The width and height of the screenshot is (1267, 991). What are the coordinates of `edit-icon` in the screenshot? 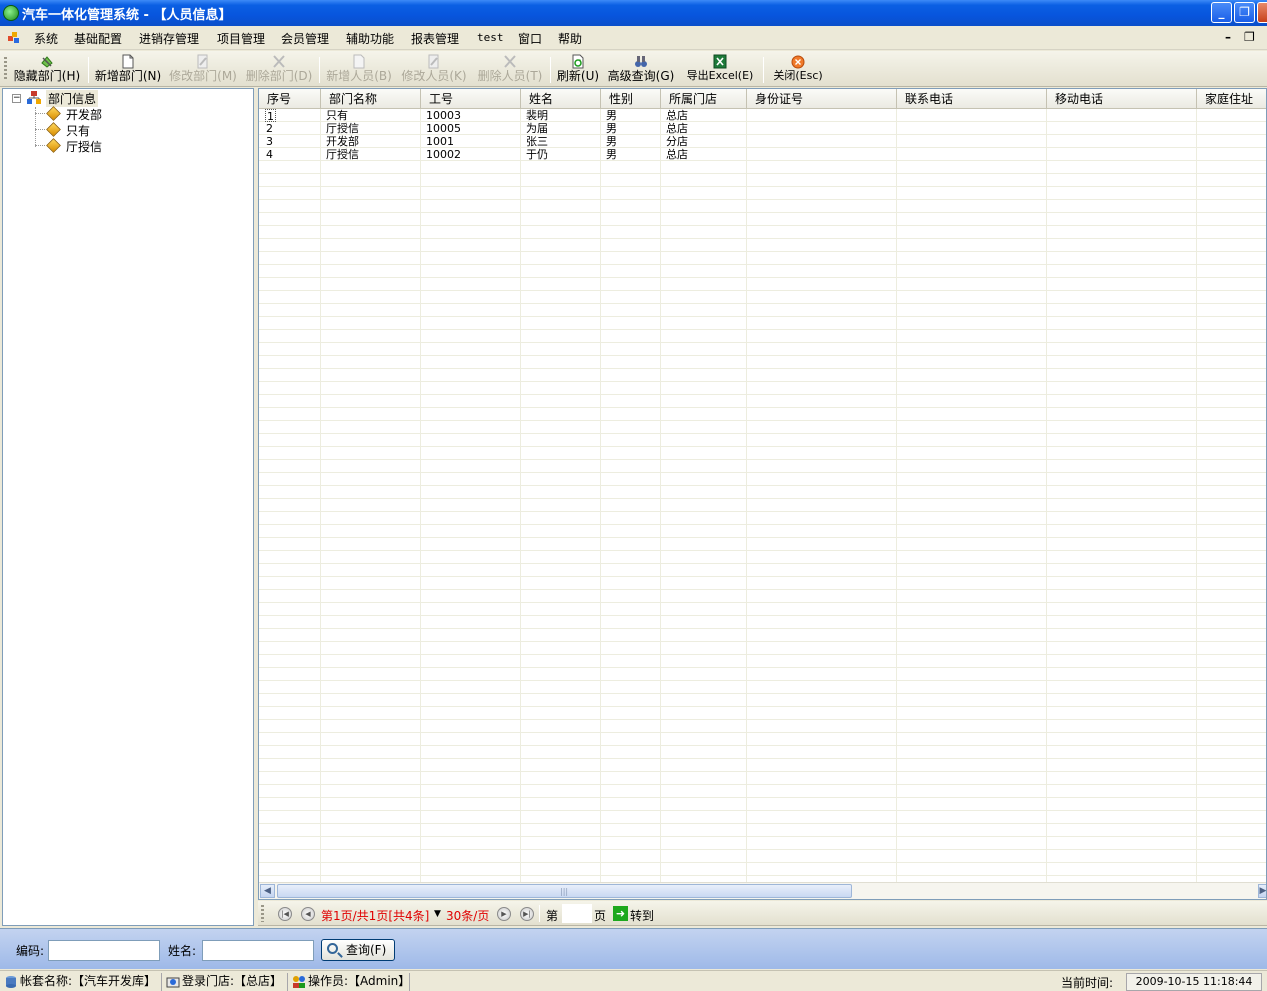 It's located at (433, 61).